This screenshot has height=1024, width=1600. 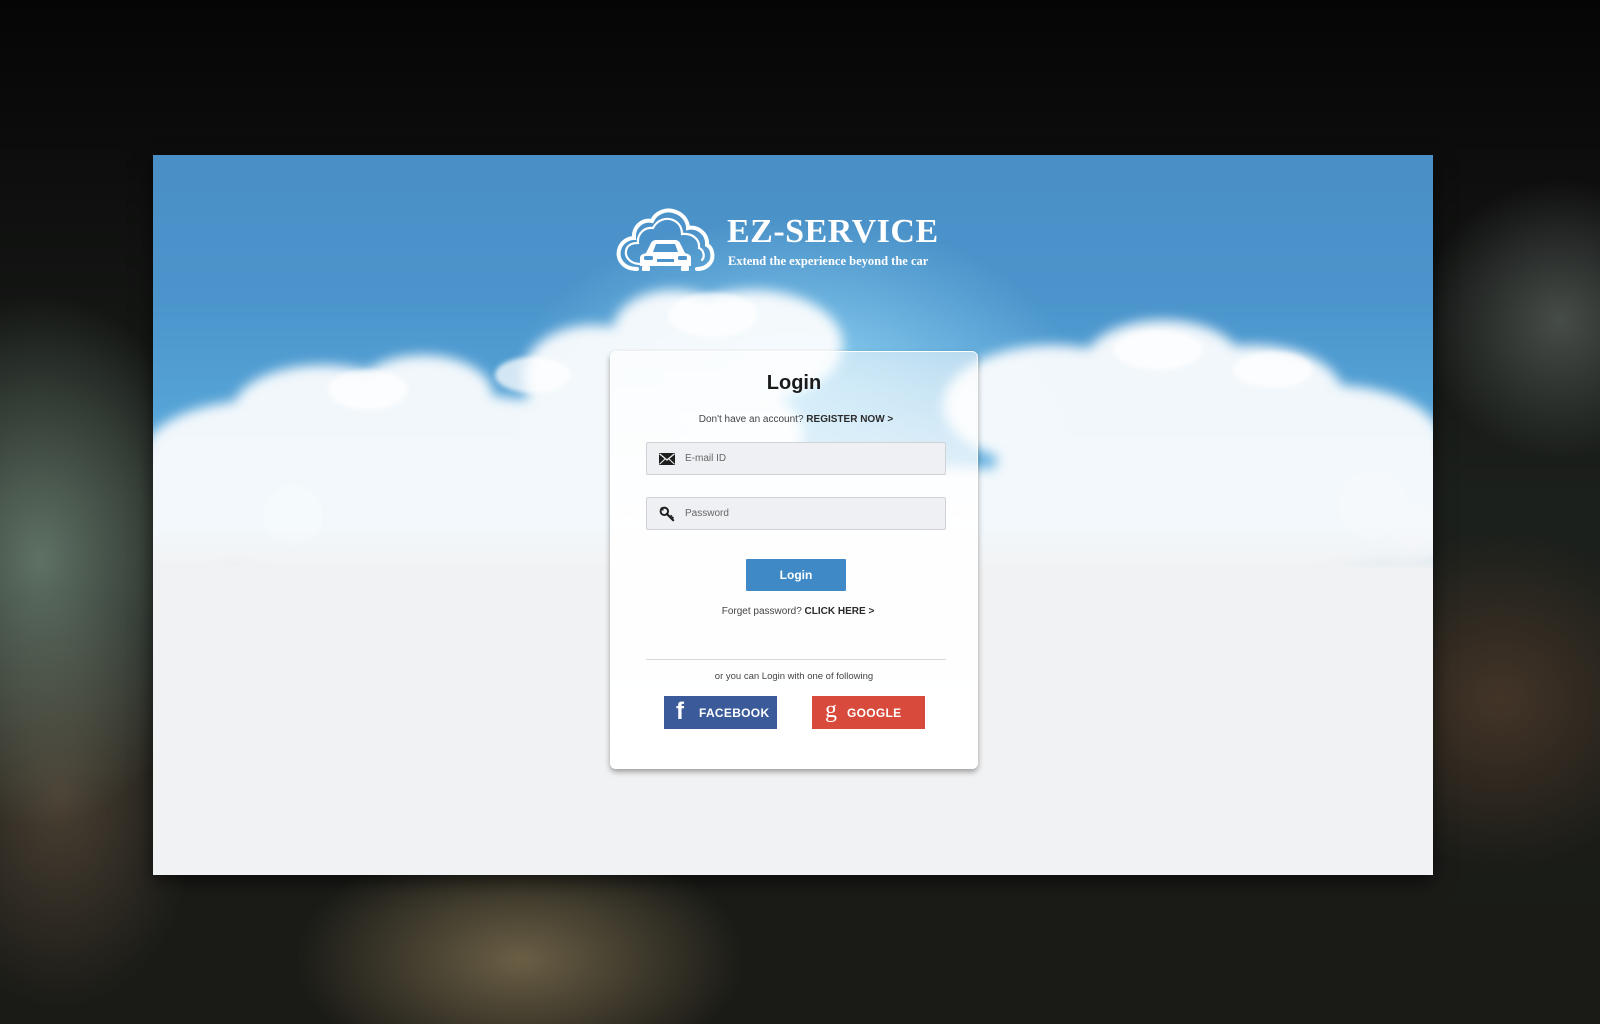 I want to click on divider, so click(x=796, y=659).